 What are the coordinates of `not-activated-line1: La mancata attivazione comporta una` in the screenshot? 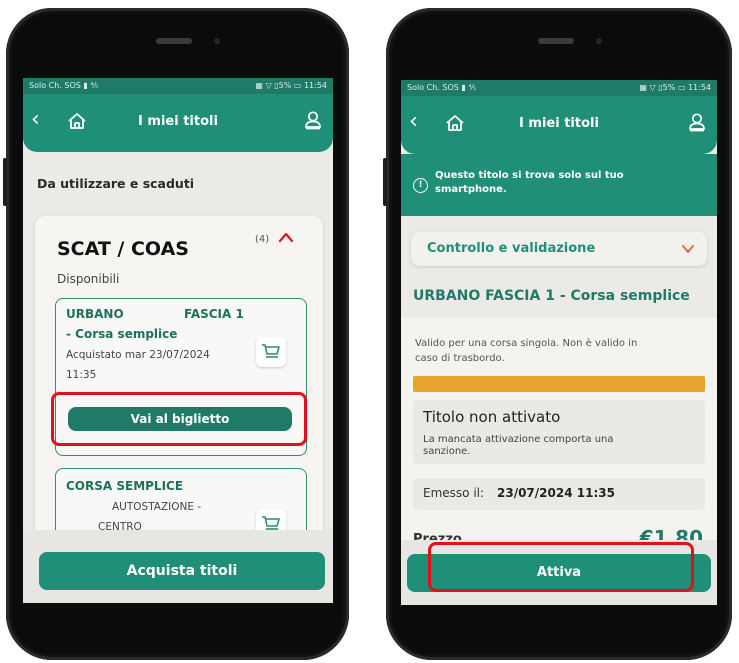 It's located at (518, 439).